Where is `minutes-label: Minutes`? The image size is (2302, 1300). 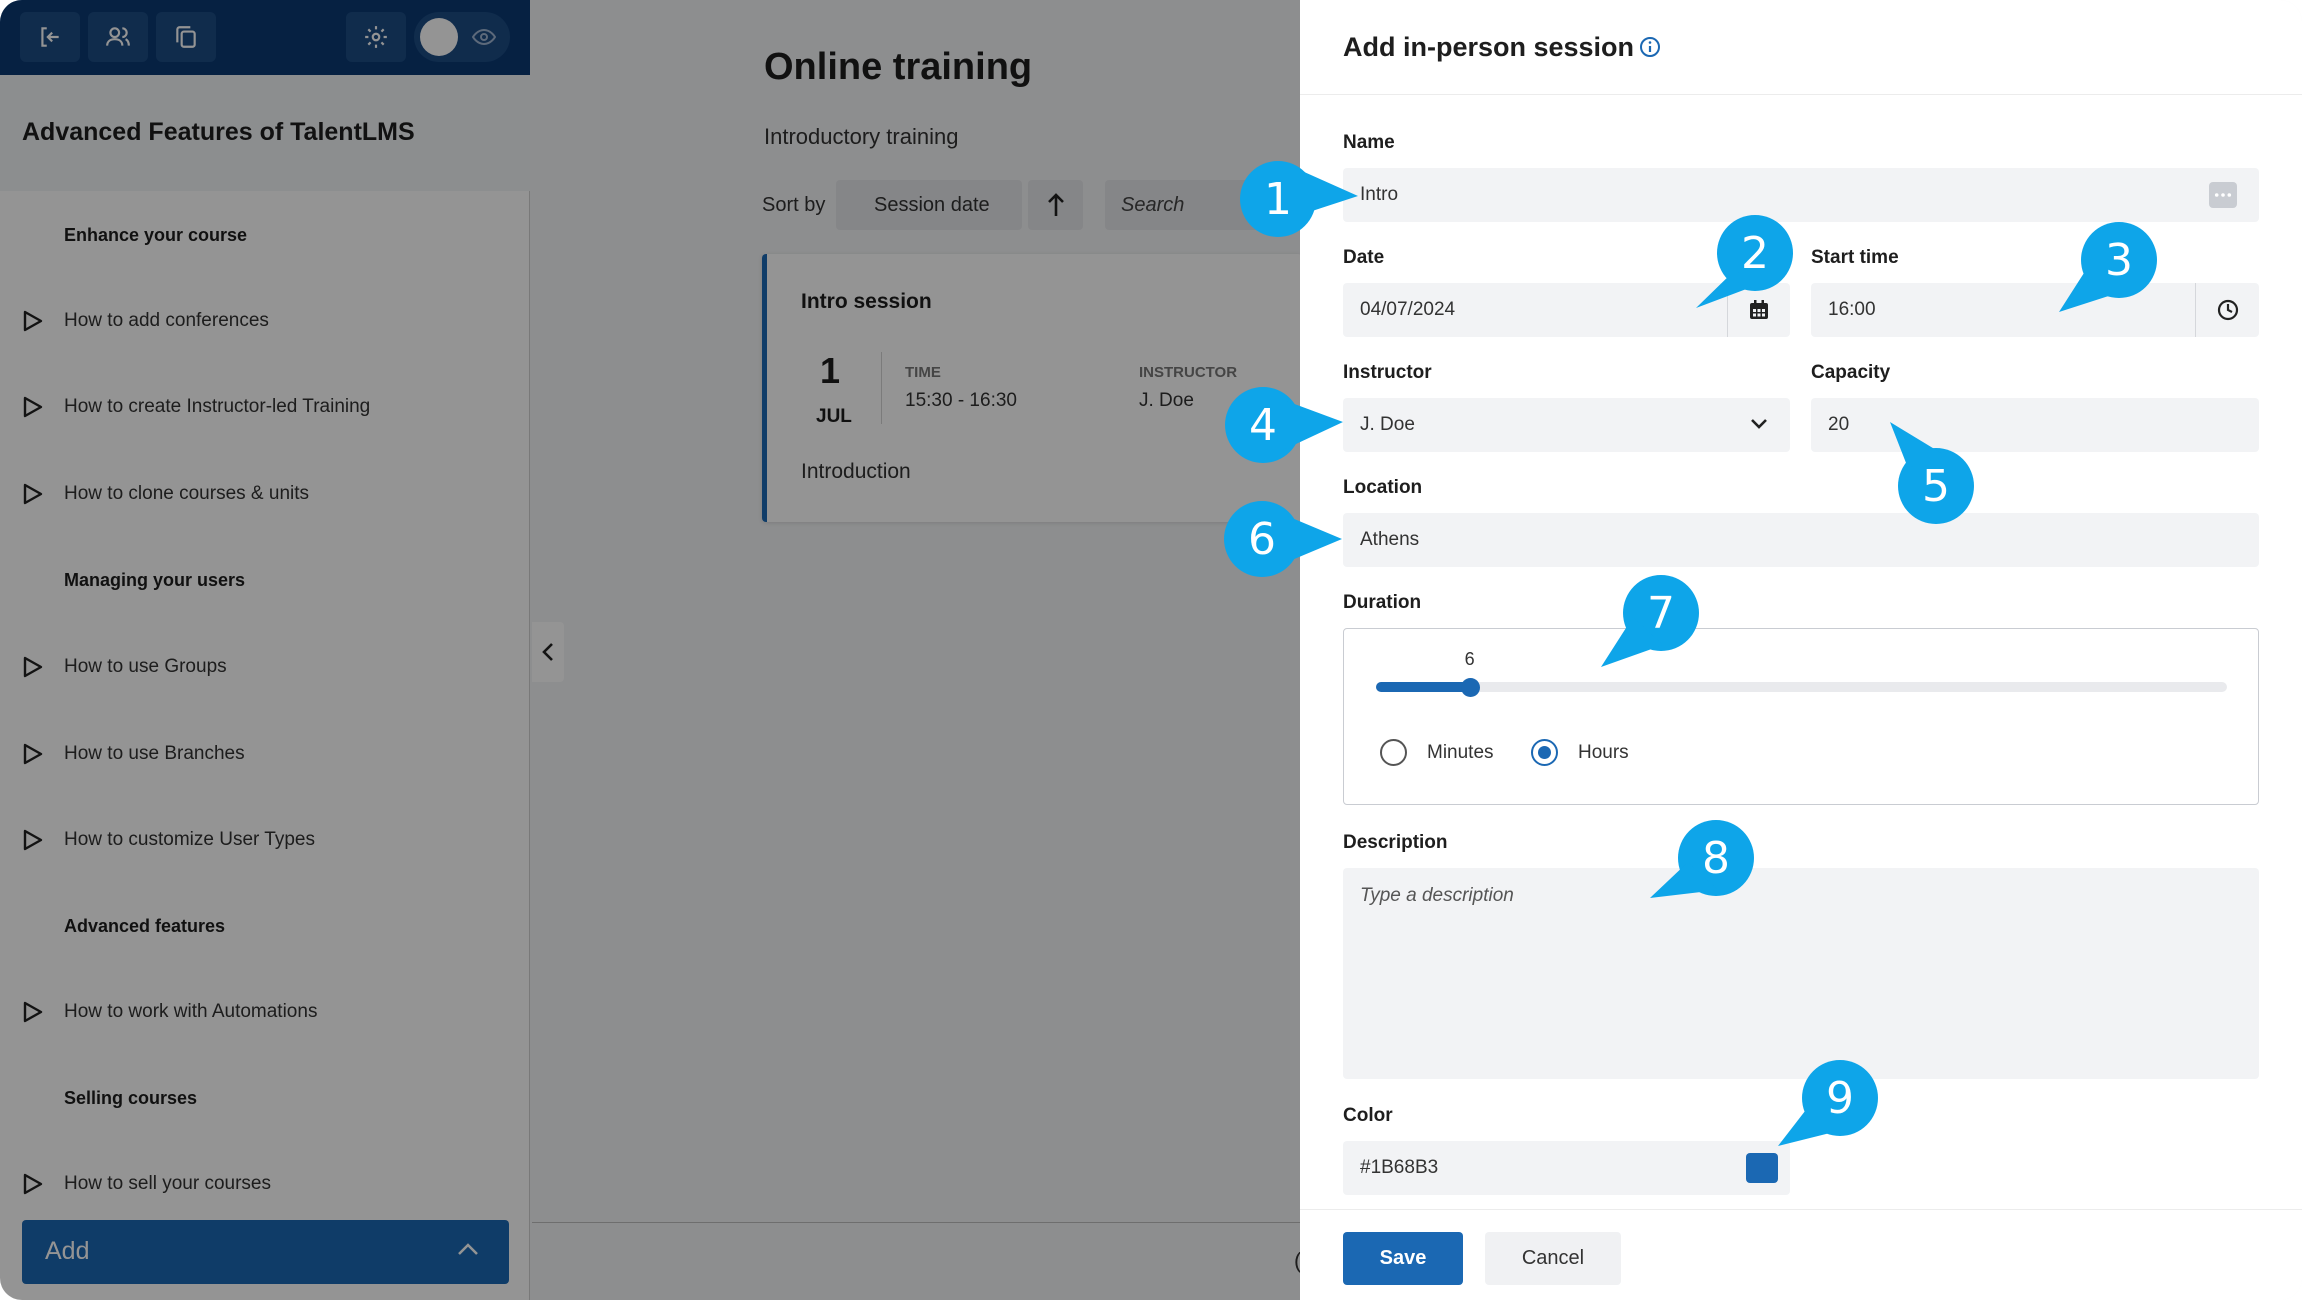 minutes-label: Minutes is located at coordinates (1460, 752).